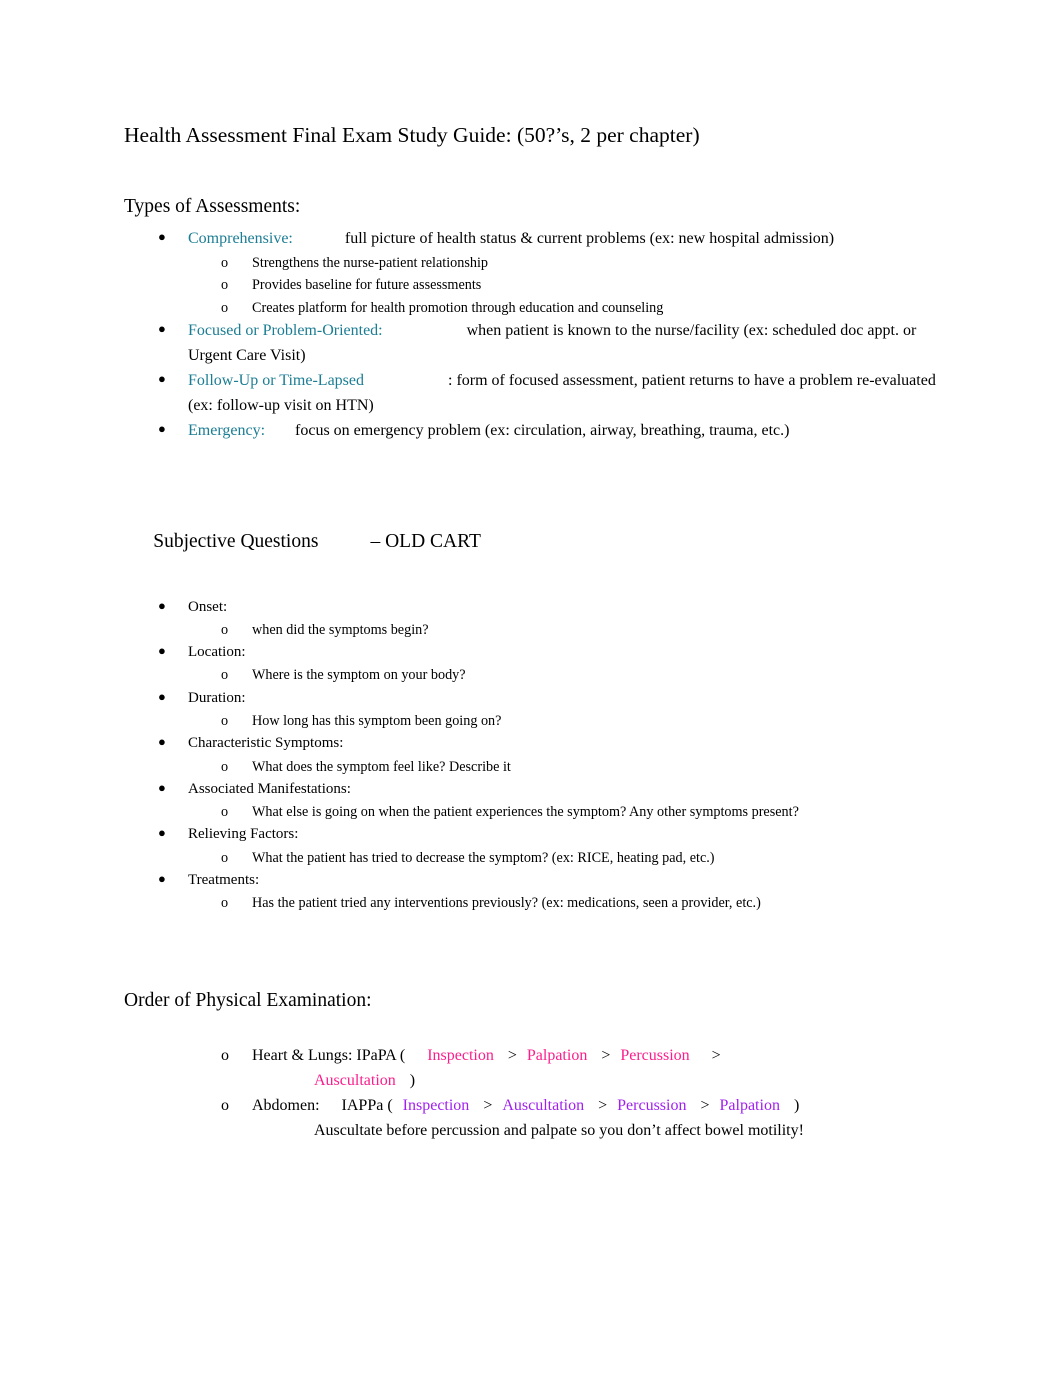 This screenshot has height=1377, width=1062. What do you see at coordinates (227, 430) in the screenshot?
I see `term-emergency: Emergency:` at bounding box center [227, 430].